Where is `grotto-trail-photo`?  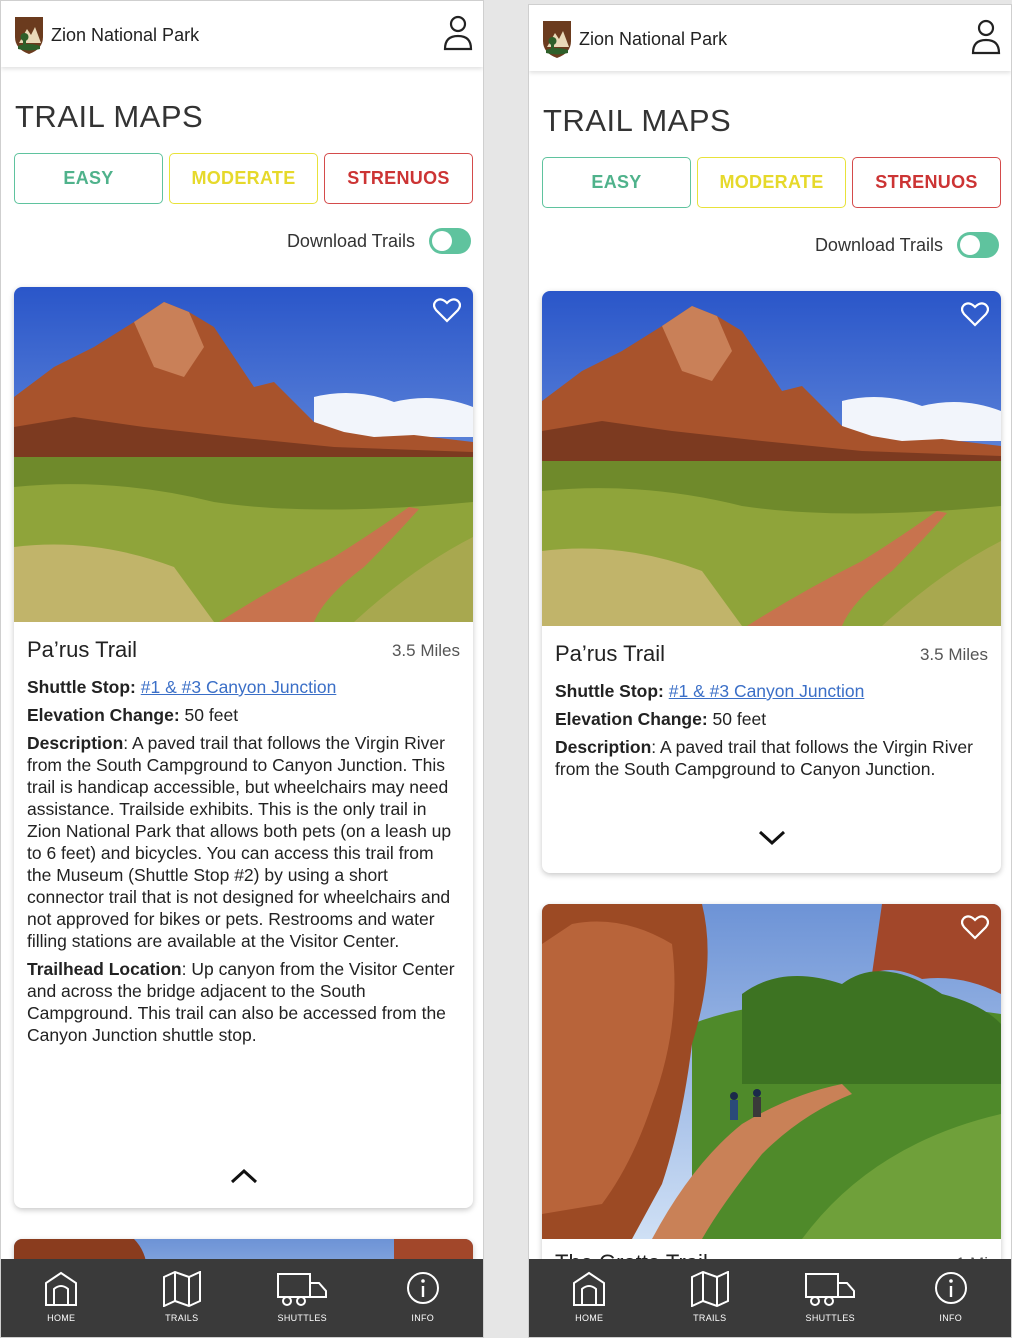 grotto-trail-photo is located at coordinates (771, 1071).